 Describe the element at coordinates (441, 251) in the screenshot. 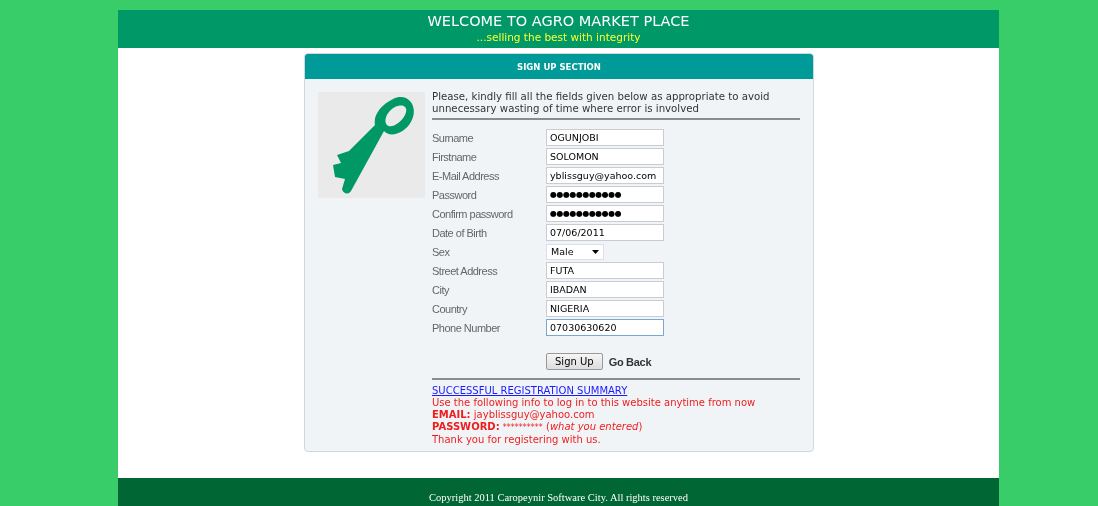

I see `field-label: Sex` at that location.